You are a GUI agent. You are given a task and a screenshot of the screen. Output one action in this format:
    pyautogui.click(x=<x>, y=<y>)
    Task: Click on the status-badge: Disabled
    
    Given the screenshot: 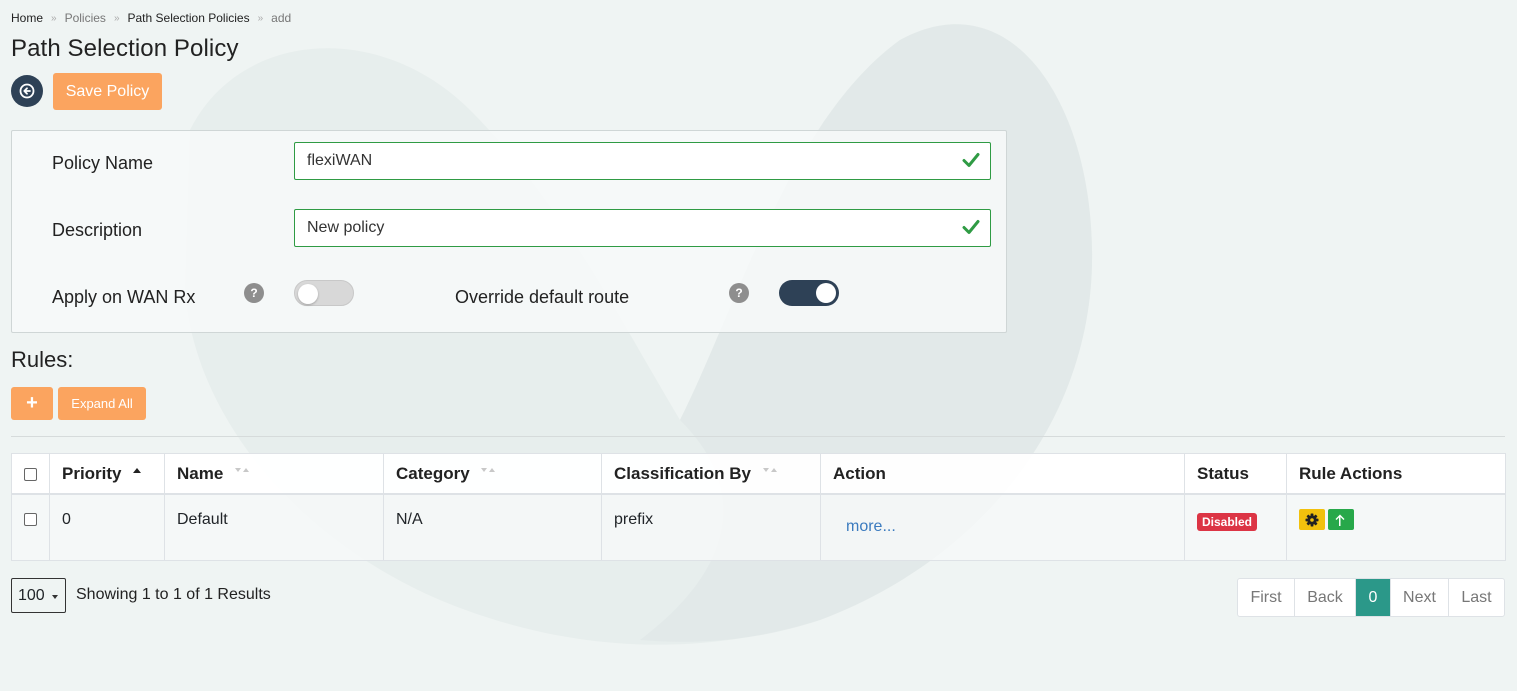 What is the action you would take?
    pyautogui.click(x=1227, y=522)
    